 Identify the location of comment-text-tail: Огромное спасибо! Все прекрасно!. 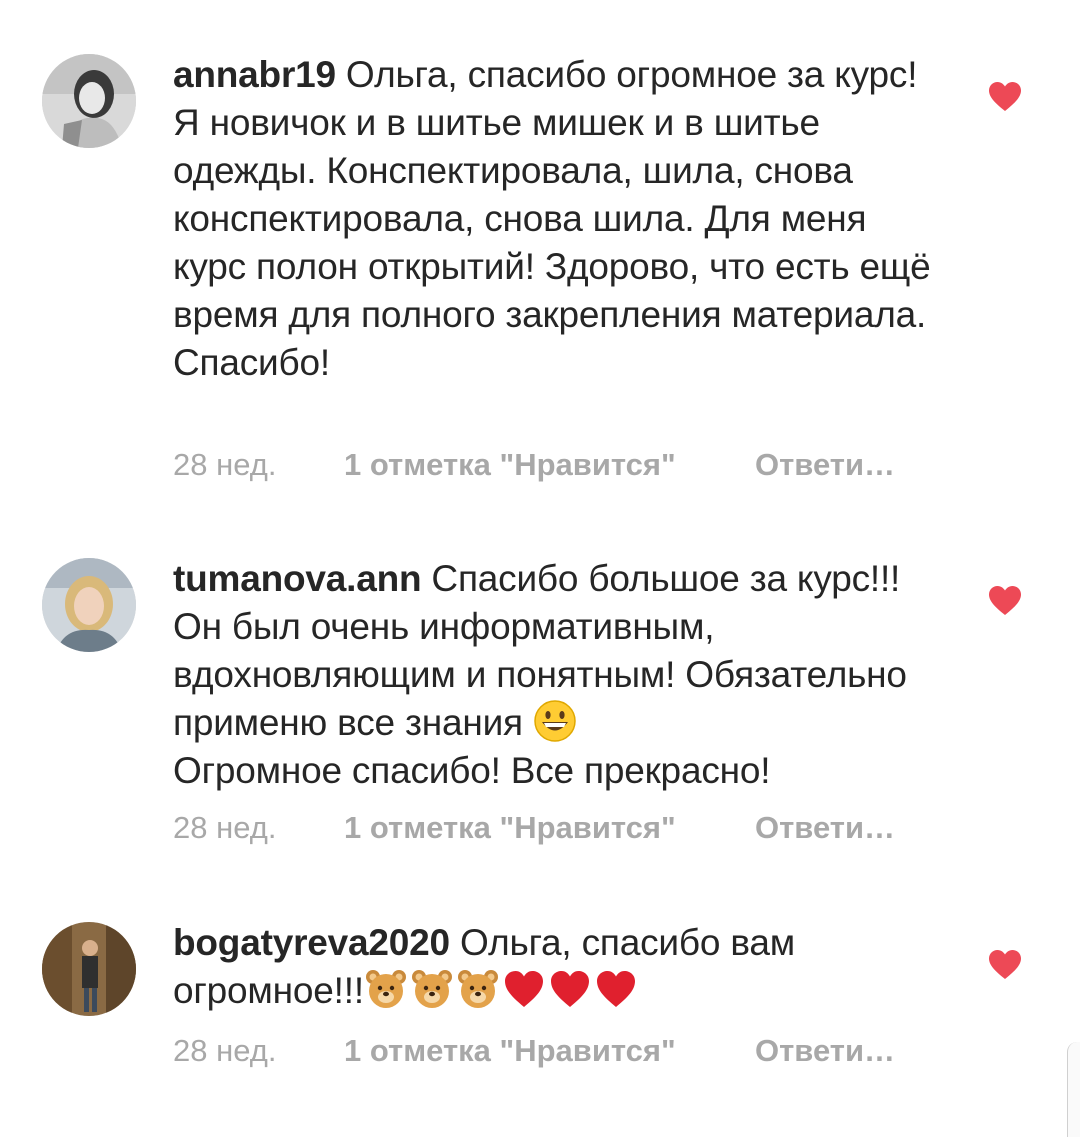
(472, 770).